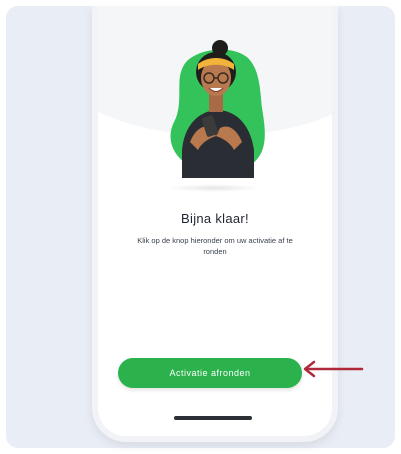 The width and height of the screenshot is (401, 454). Describe the element at coordinates (210, 373) in the screenshot. I see `activate-button: Activatie afronden` at that location.